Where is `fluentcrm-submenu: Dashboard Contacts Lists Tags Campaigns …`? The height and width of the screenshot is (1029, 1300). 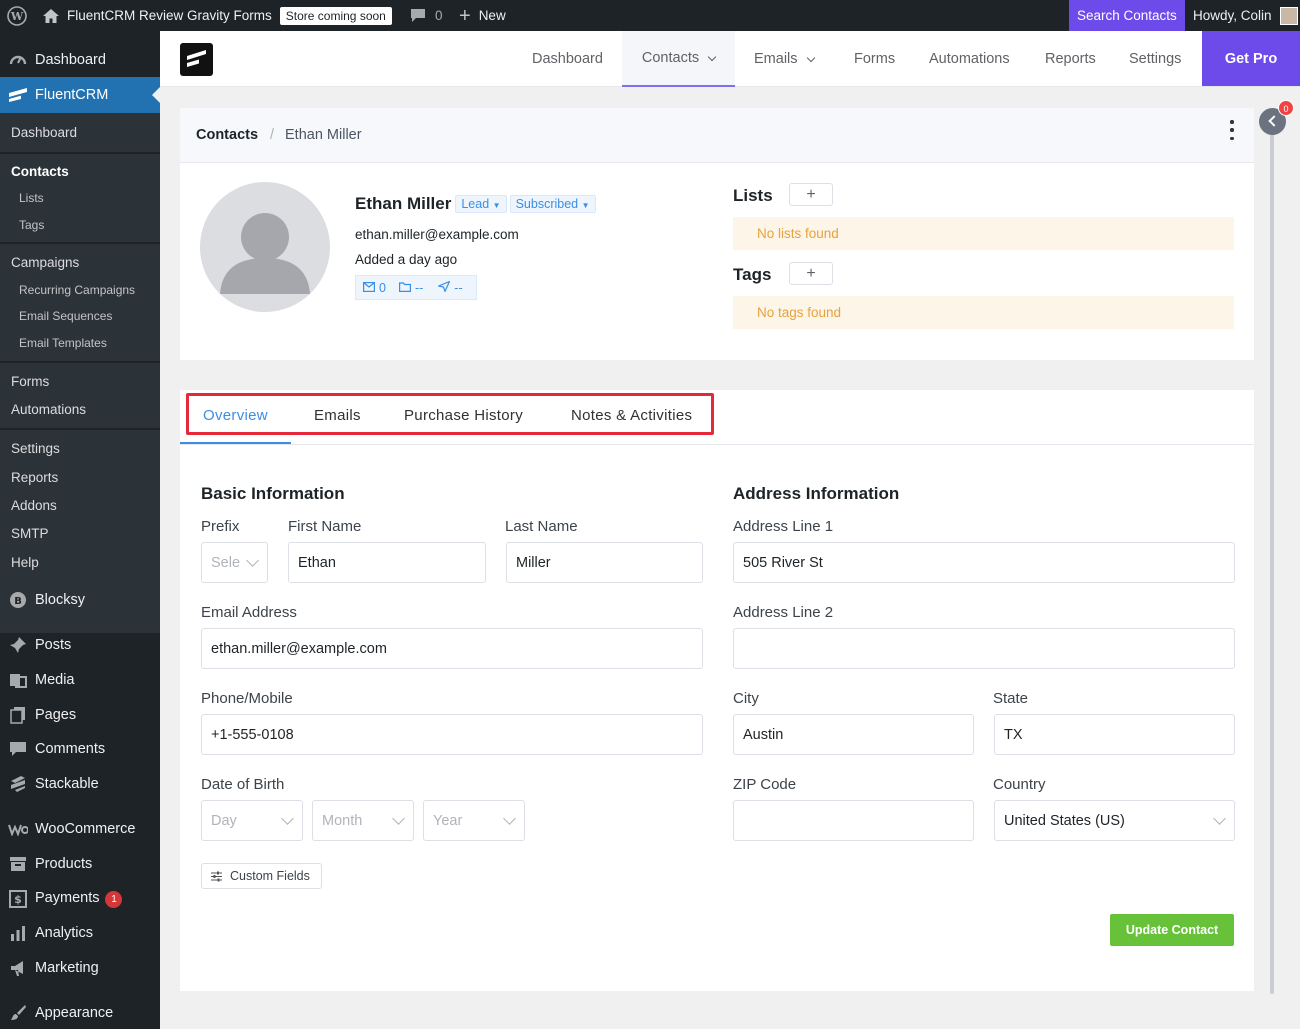 fluentcrm-submenu: Dashboard Contacts Lists Tags Campaigns … is located at coordinates (80, 373).